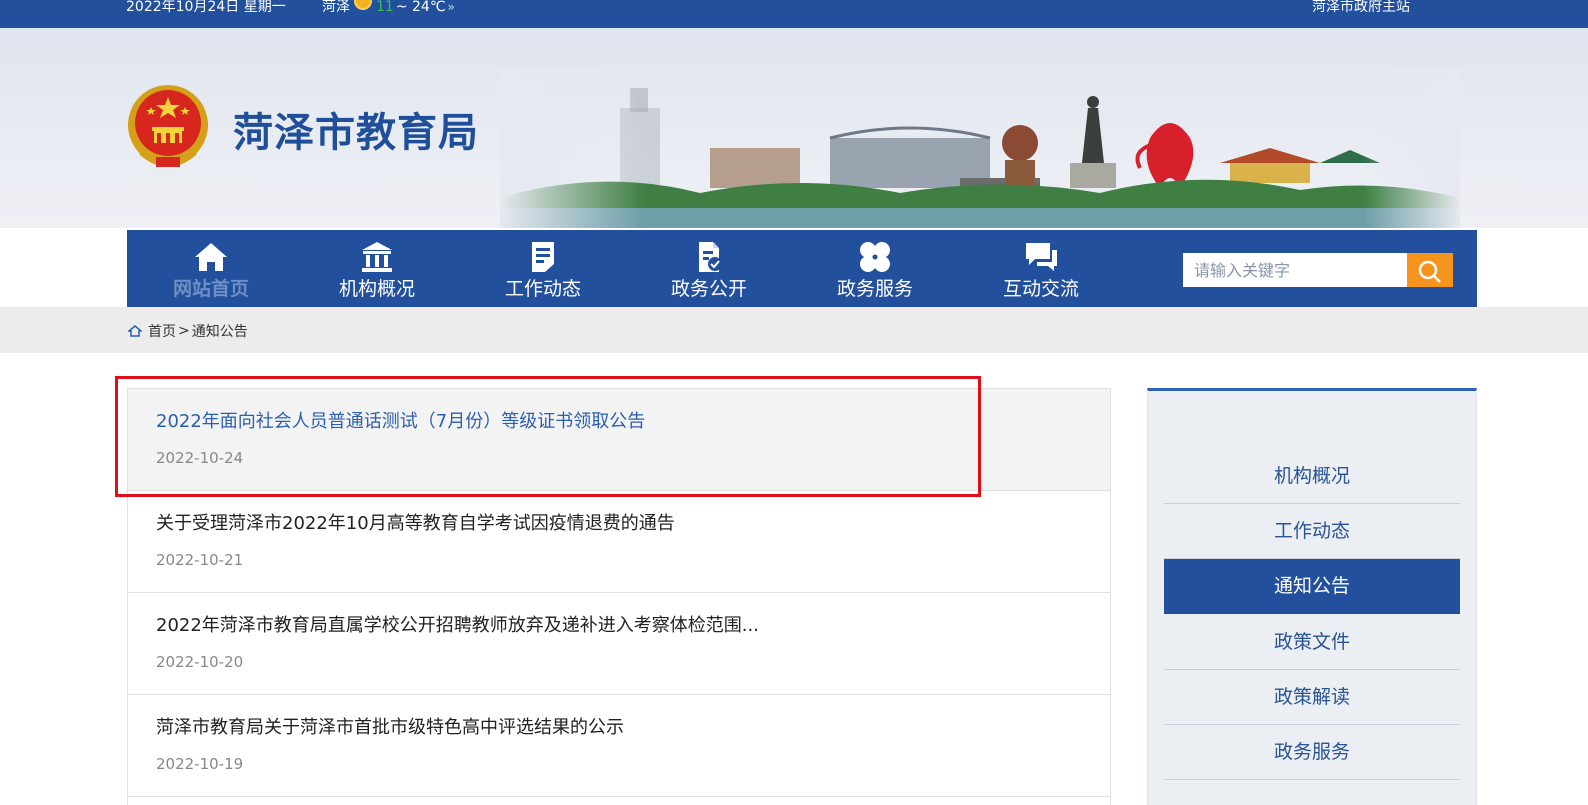  I want to click on nav-label-institution: 机构概况, so click(376, 289).